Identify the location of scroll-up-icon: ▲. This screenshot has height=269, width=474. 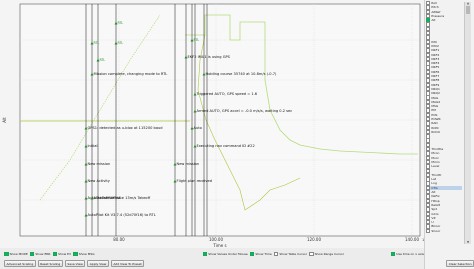
(468, 3).